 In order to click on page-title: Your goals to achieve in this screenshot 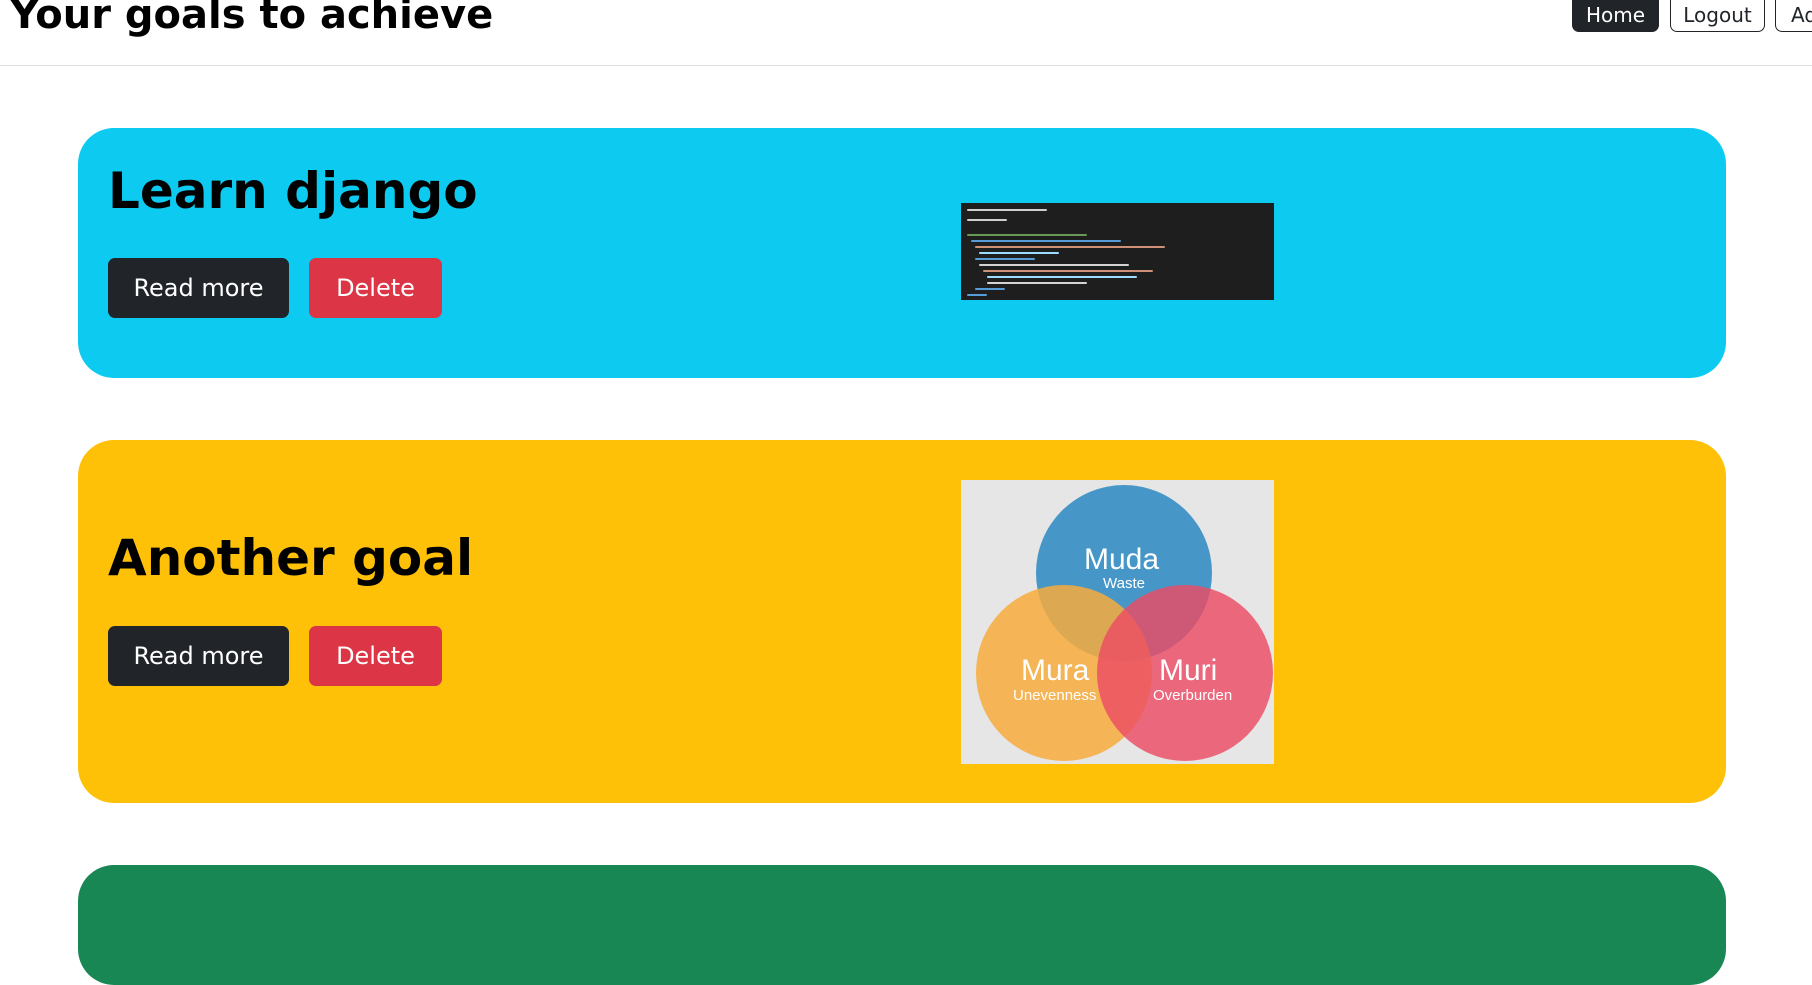, I will do `click(252, 19)`.